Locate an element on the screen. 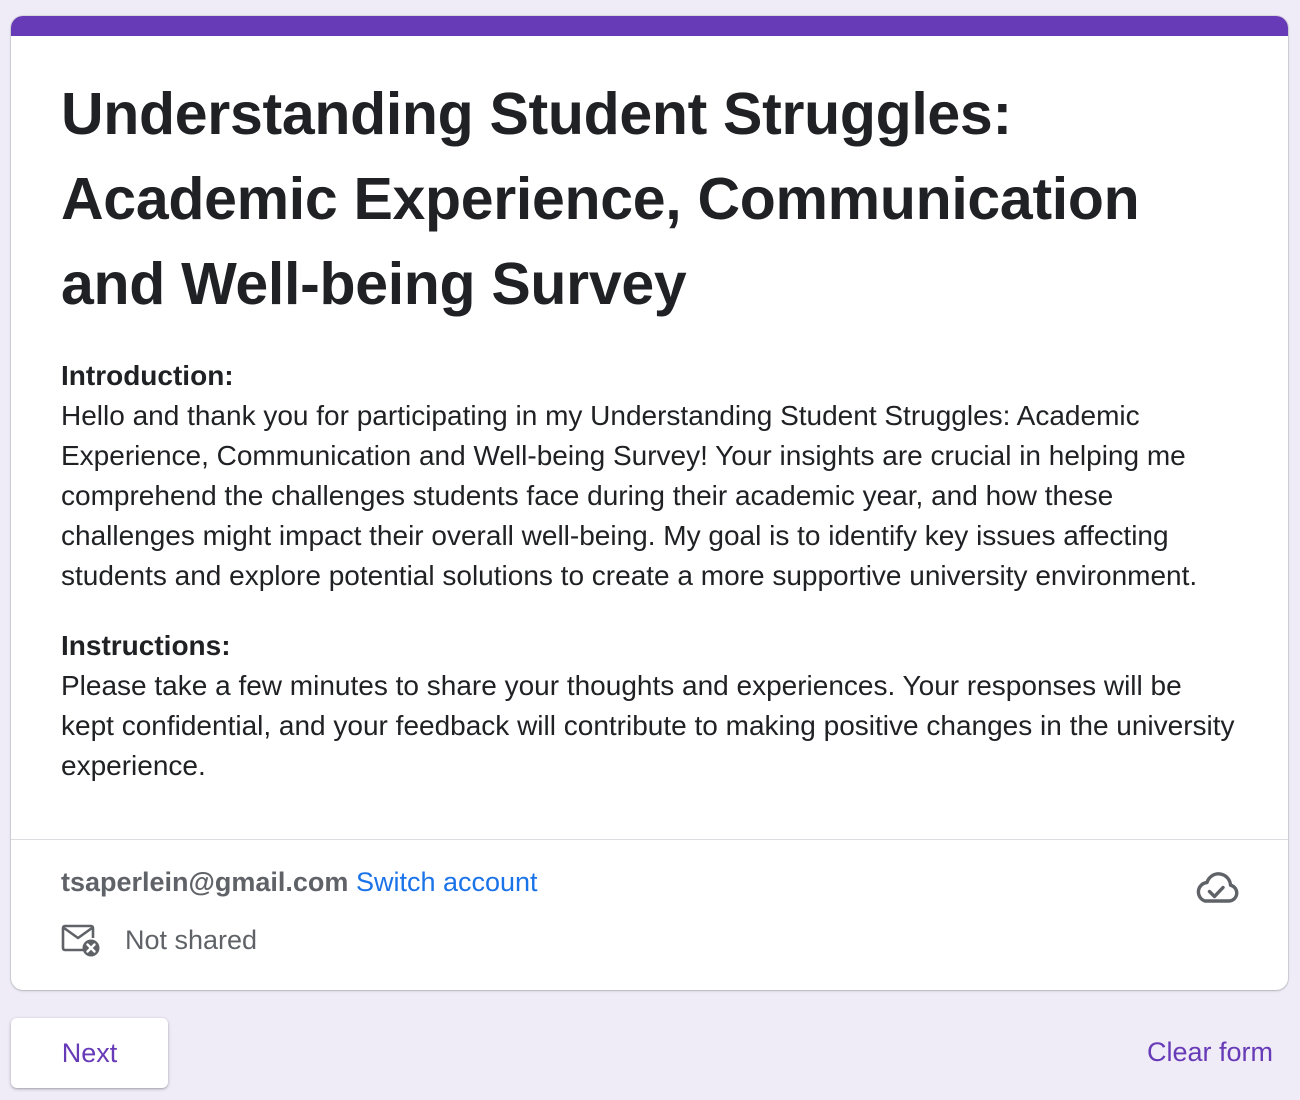  account-row: tsaperlein@gmail.com Switch account is located at coordinates (299, 882).